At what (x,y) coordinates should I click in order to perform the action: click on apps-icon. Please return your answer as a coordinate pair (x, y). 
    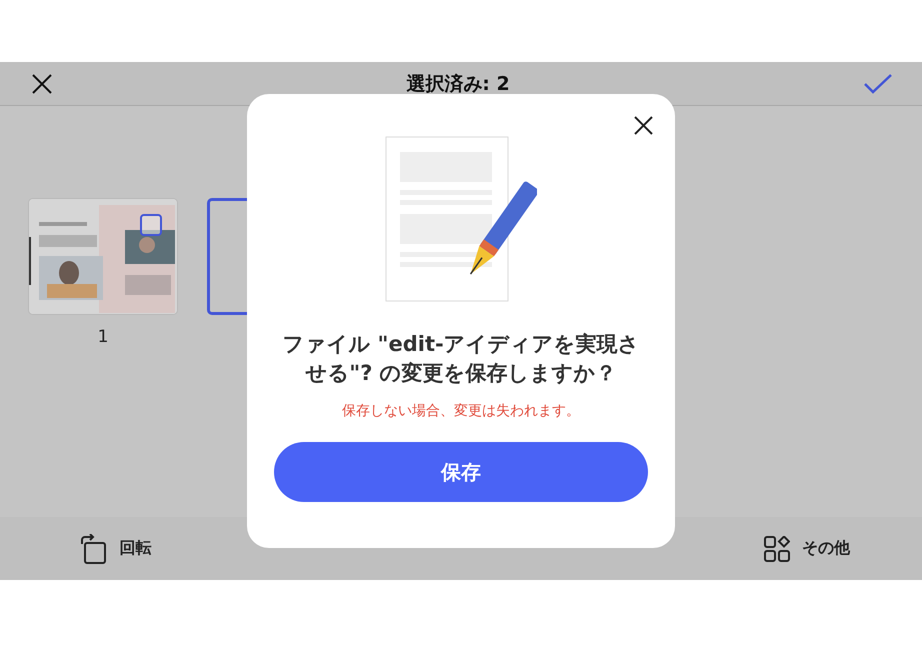
    Looking at the image, I should click on (777, 549).